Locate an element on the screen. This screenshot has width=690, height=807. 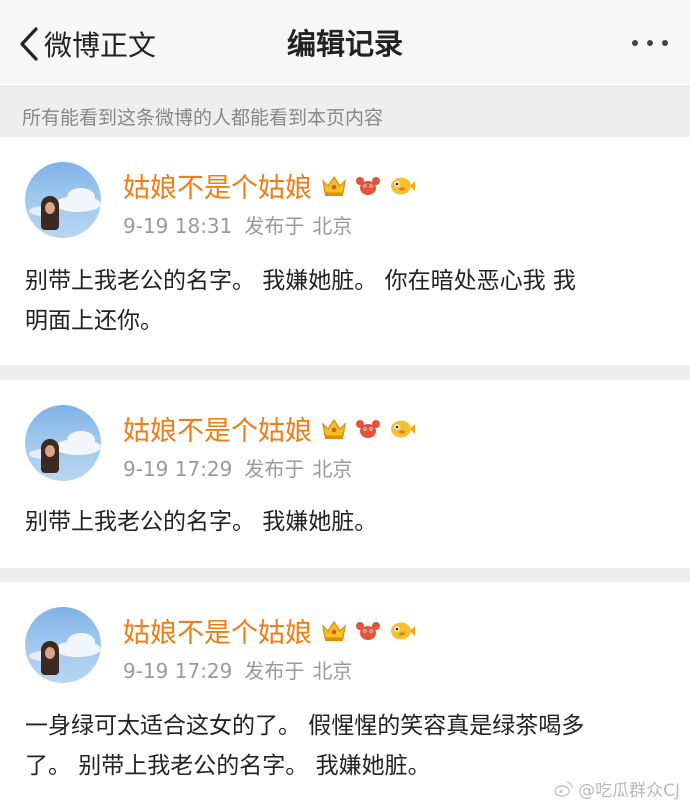
more-button is located at coordinates (650, 43).